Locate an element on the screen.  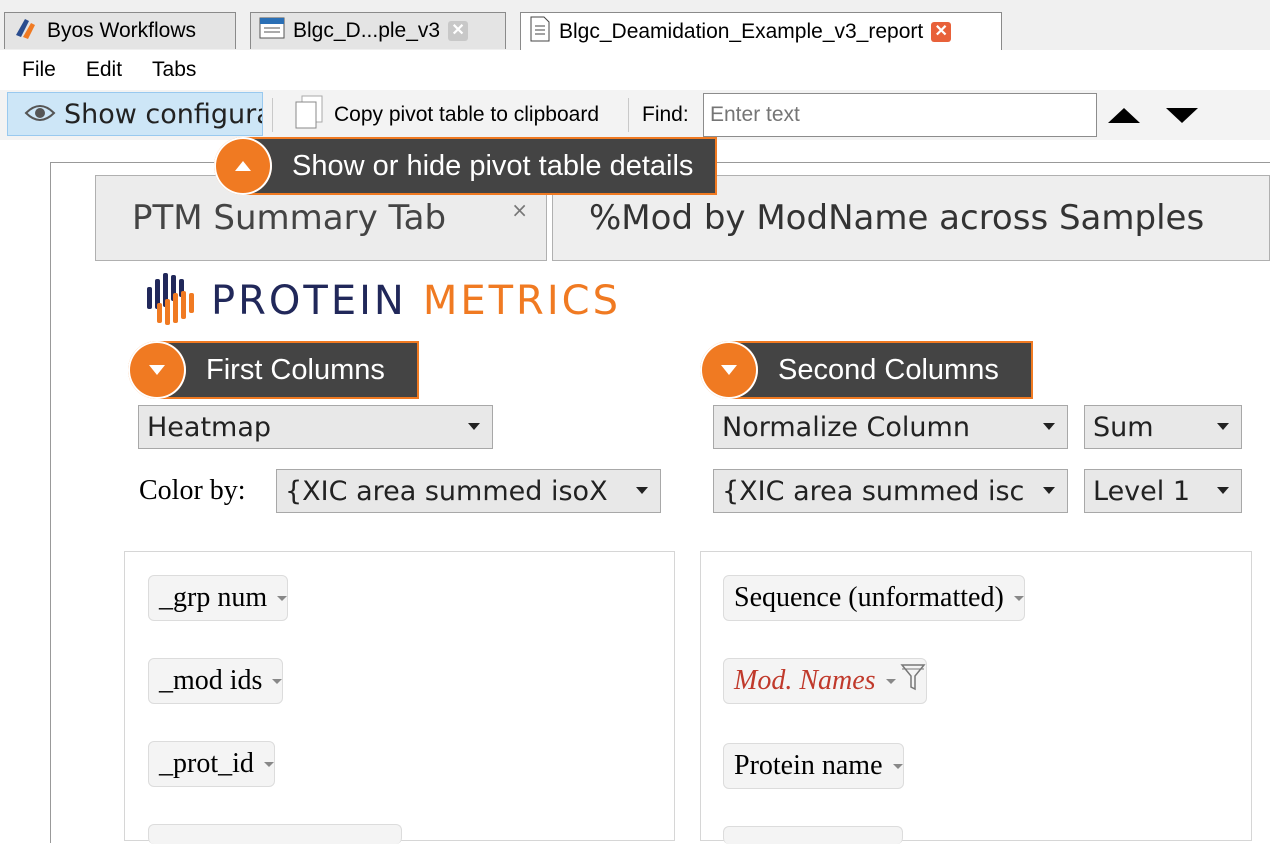
tab-label: %Mod by ModName across Samples is located at coordinates (897, 218).